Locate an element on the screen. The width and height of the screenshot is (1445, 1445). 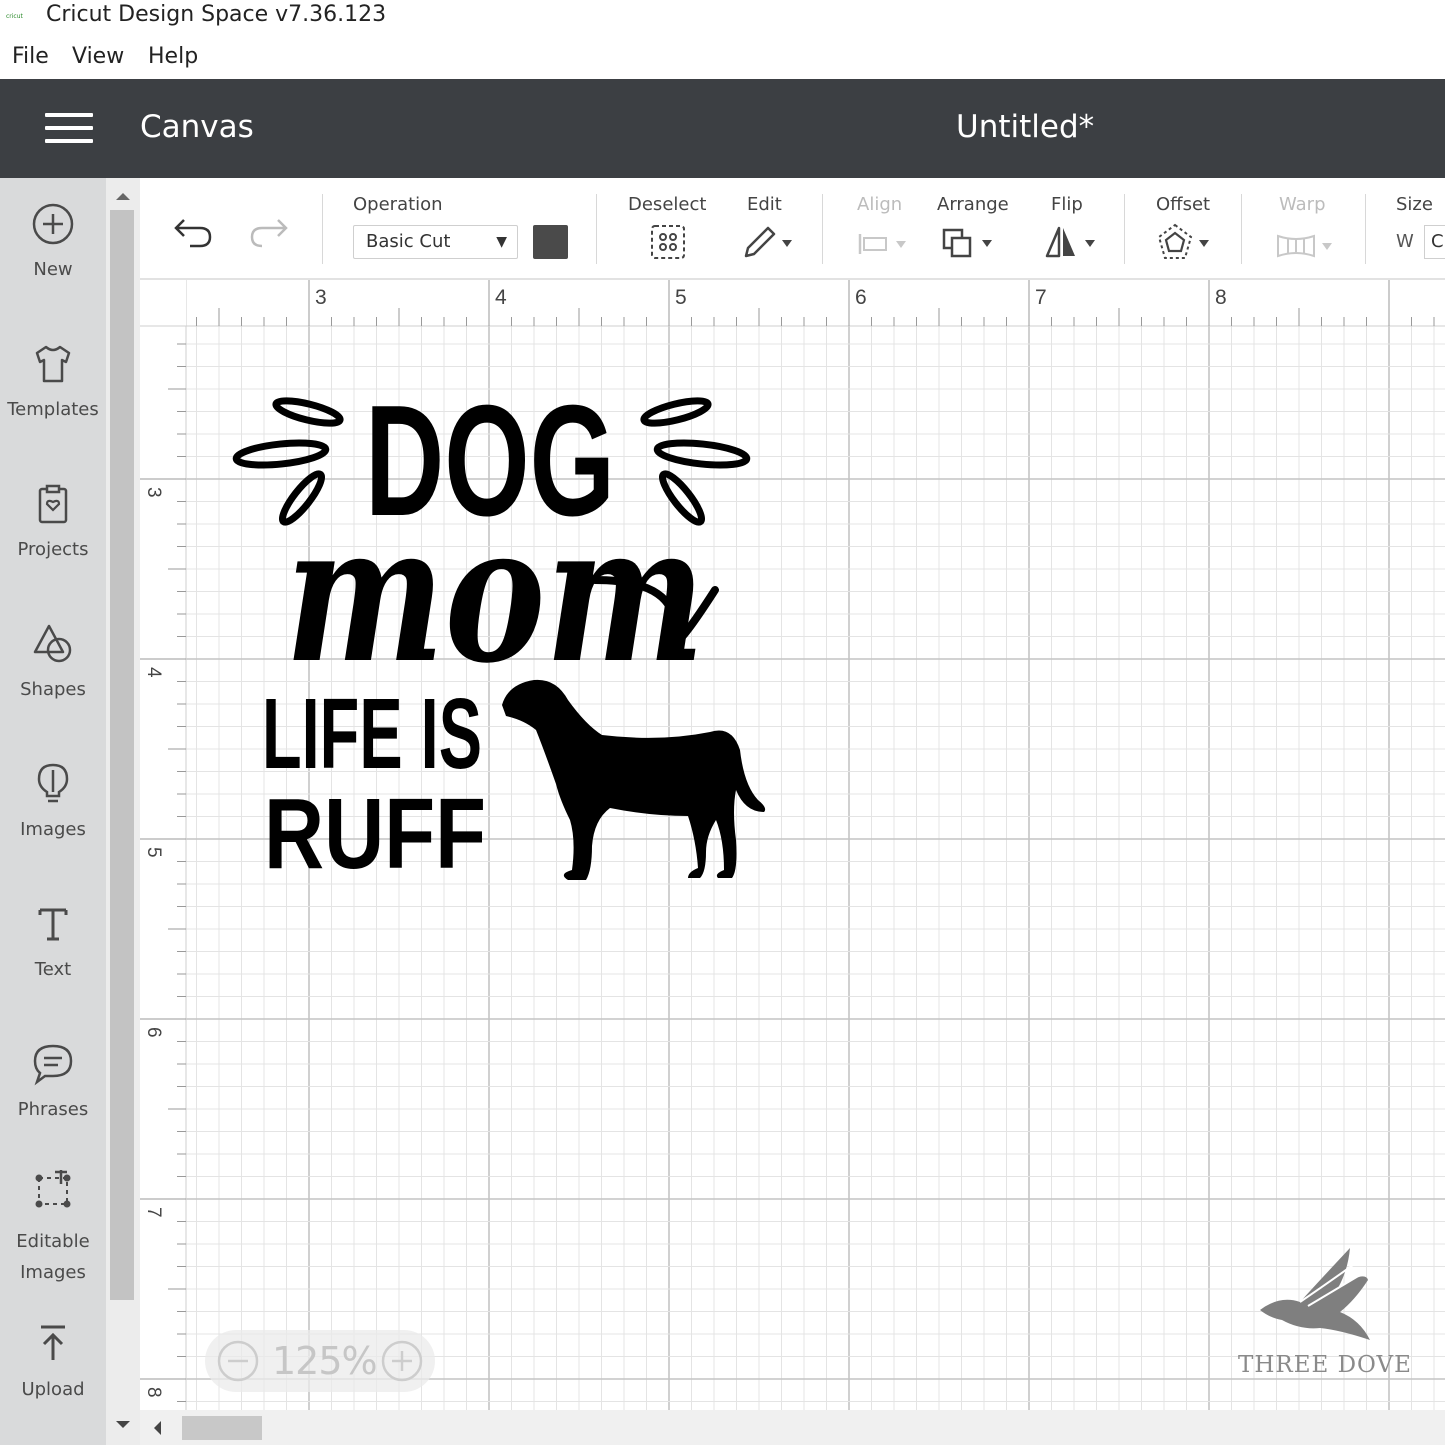
sidebar-item-editable-images: Editable Images is located at coordinates (53, 1228).